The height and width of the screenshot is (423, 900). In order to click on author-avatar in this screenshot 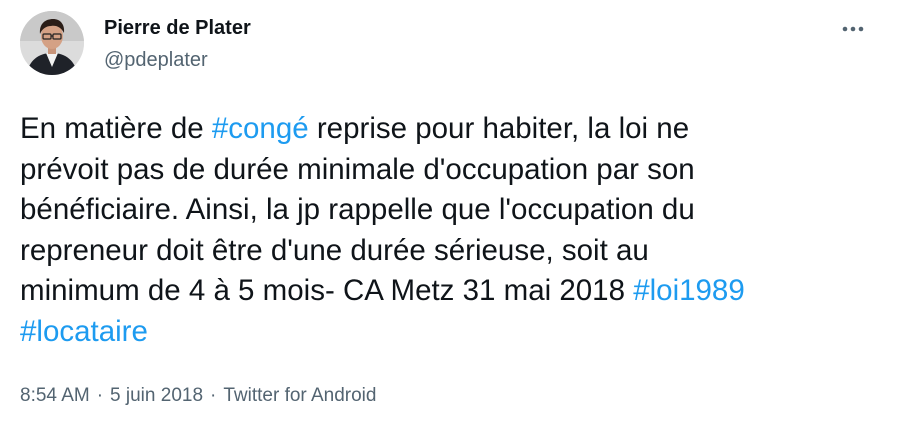, I will do `click(52, 43)`.